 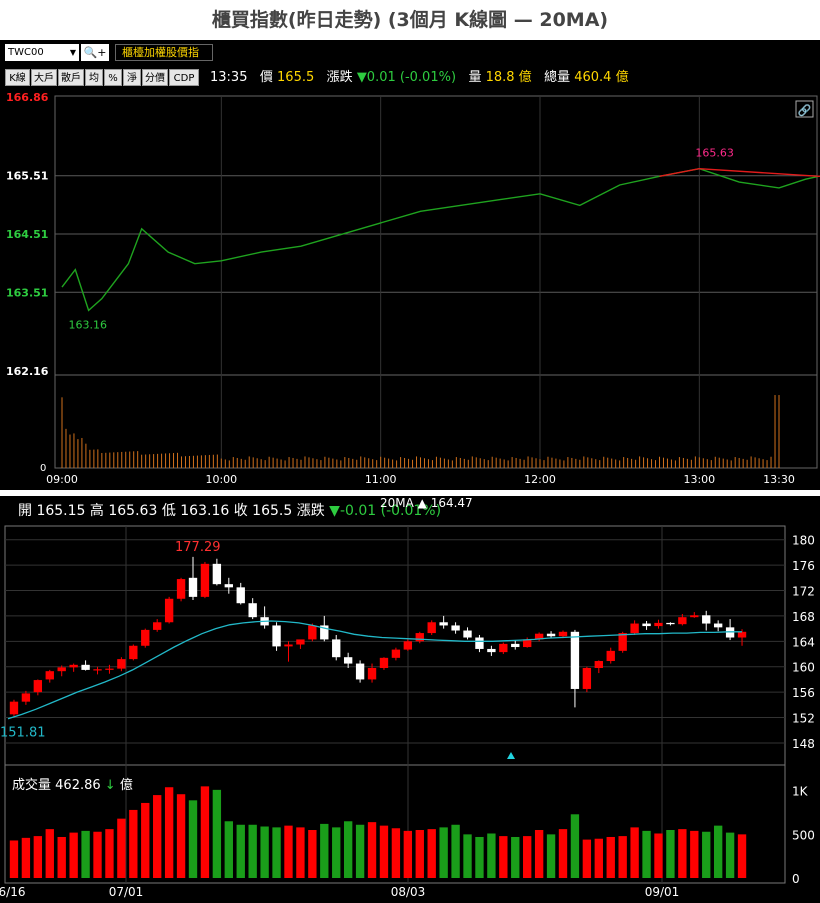 What do you see at coordinates (803, 835) in the screenshot?
I see `kline-volume-y-label: 500` at bounding box center [803, 835].